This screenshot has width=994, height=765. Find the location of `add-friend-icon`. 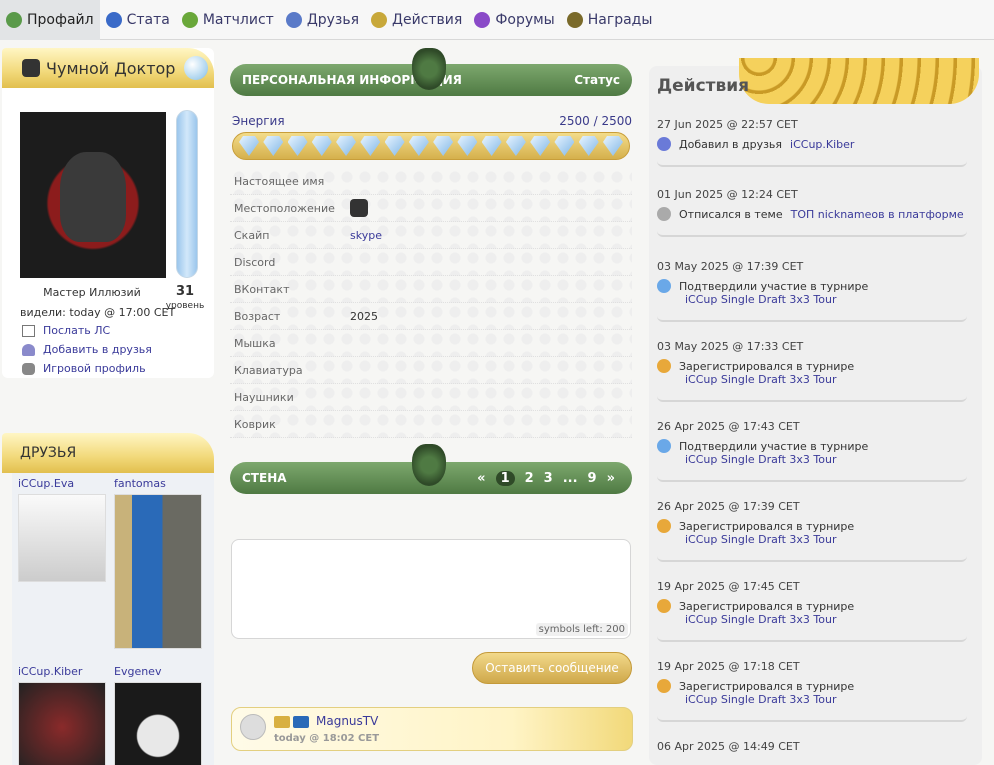

add-friend-icon is located at coordinates (664, 144).